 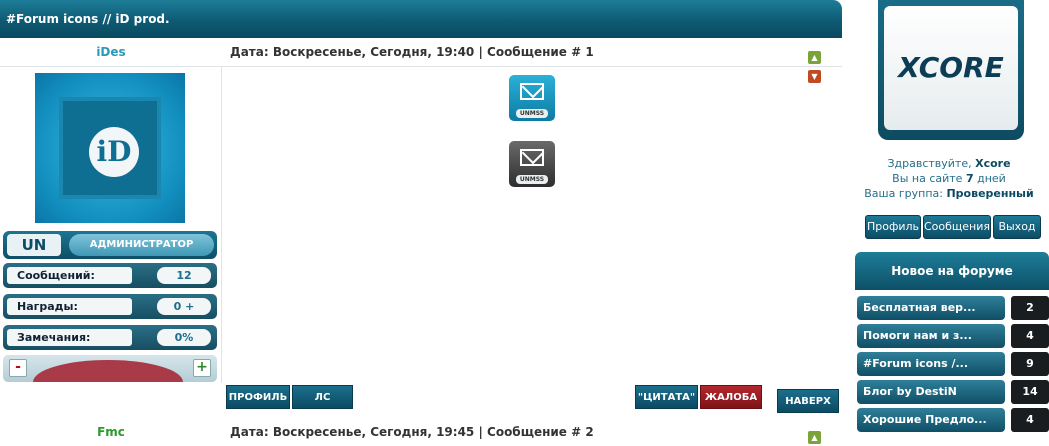 I want to click on days-prefix: Вы на сайте, so click(x=927, y=178).